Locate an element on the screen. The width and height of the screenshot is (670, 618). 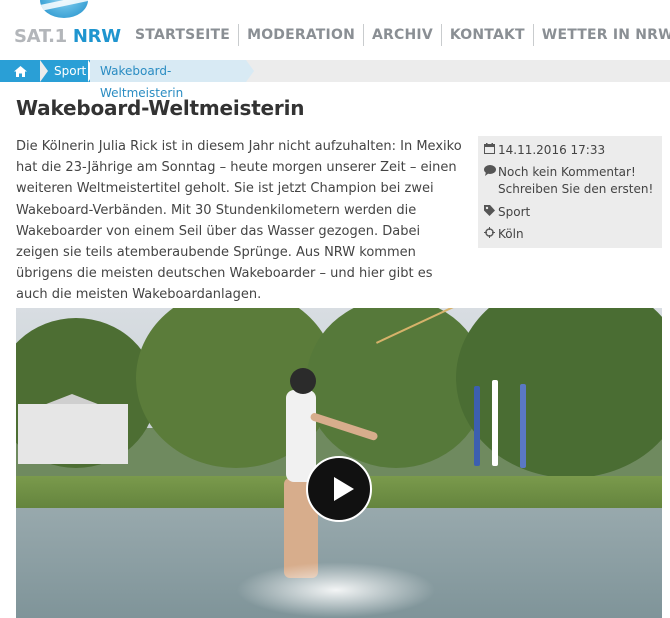
meta-location: Köln is located at coordinates (511, 234).